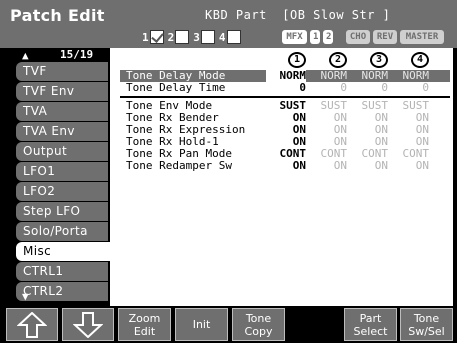  I want to click on tone-2-header: 2, so click(338, 60).